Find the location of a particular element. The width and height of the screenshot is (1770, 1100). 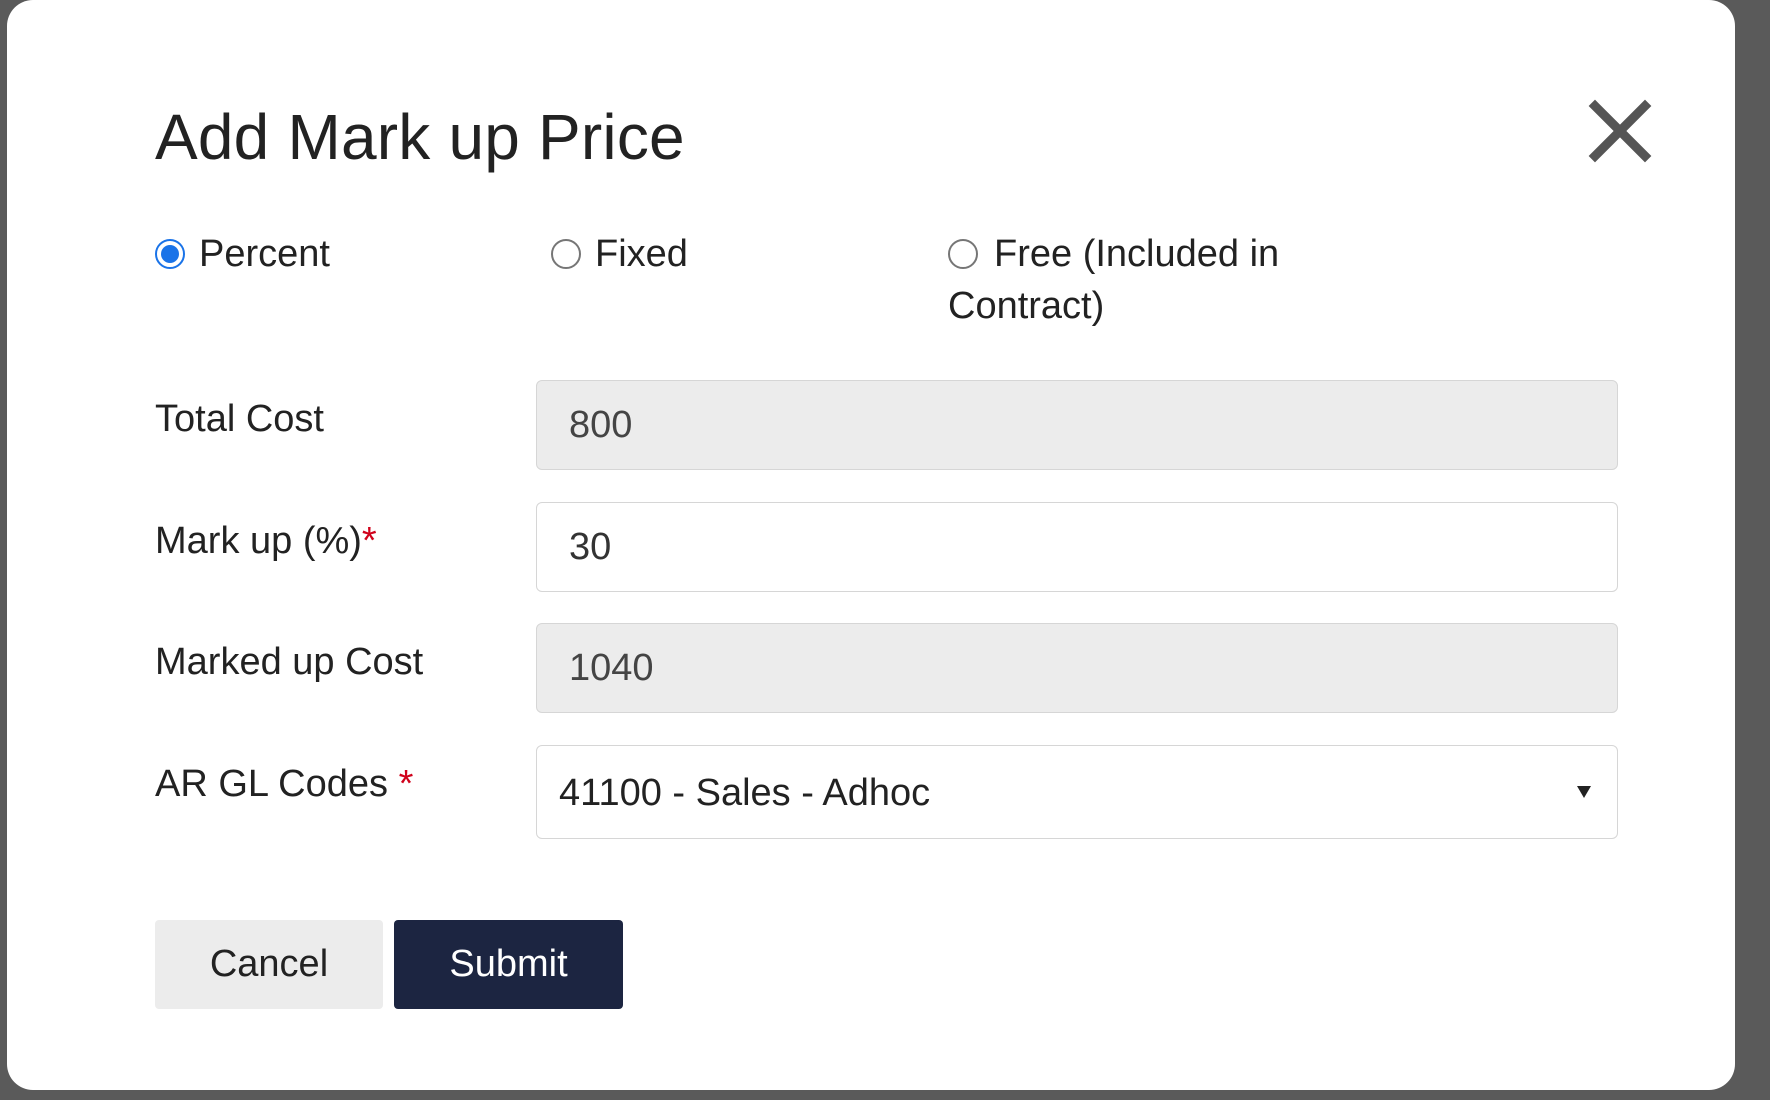

radio-free-label: Free (Included in Contract) is located at coordinates (1114, 280).